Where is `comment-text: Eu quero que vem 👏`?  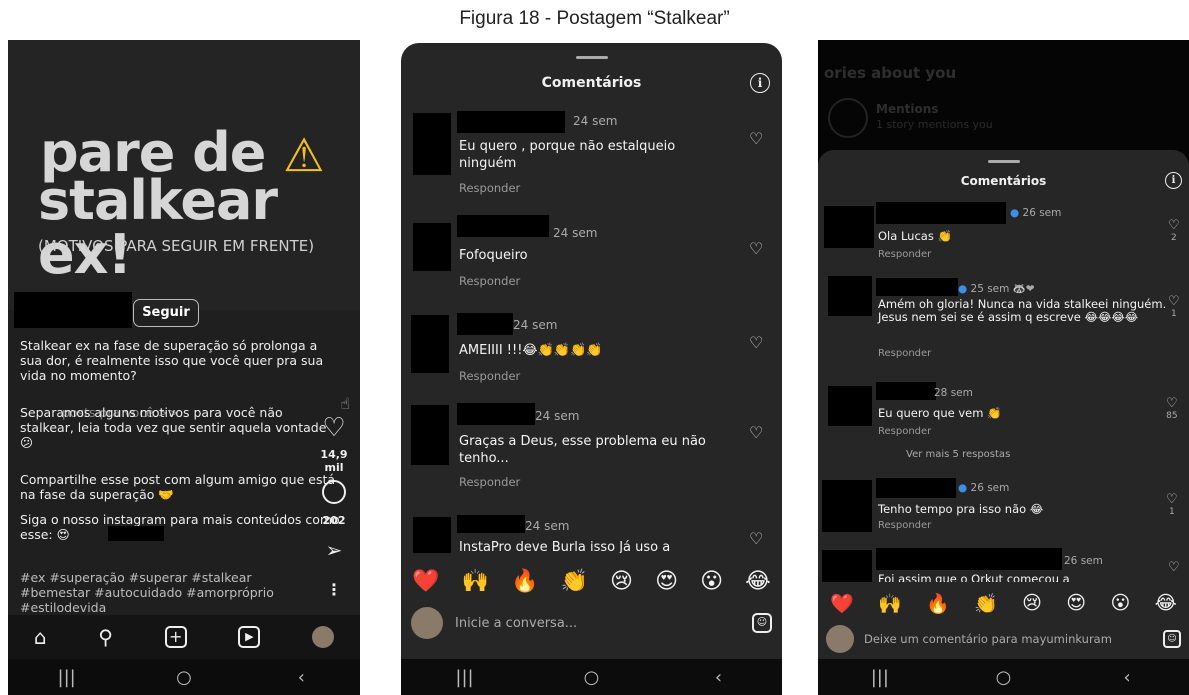 comment-text: Eu quero que vem 👏 is located at coordinates (940, 413).